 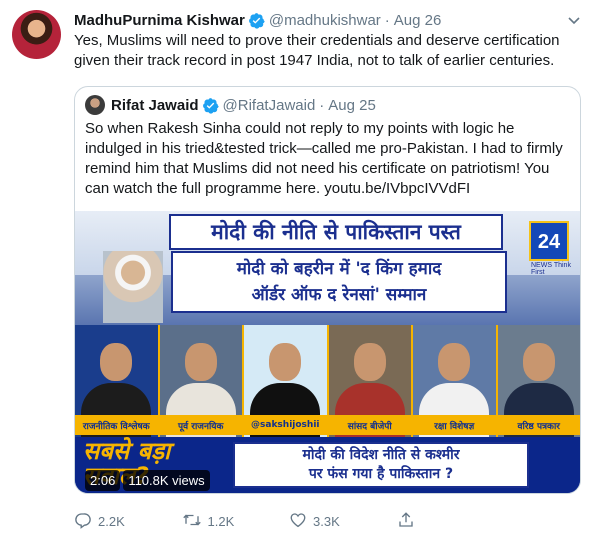 What do you see at coordinates (451, 521) in the screenshot?
I see `share-button` at bounding box center [451, 521].